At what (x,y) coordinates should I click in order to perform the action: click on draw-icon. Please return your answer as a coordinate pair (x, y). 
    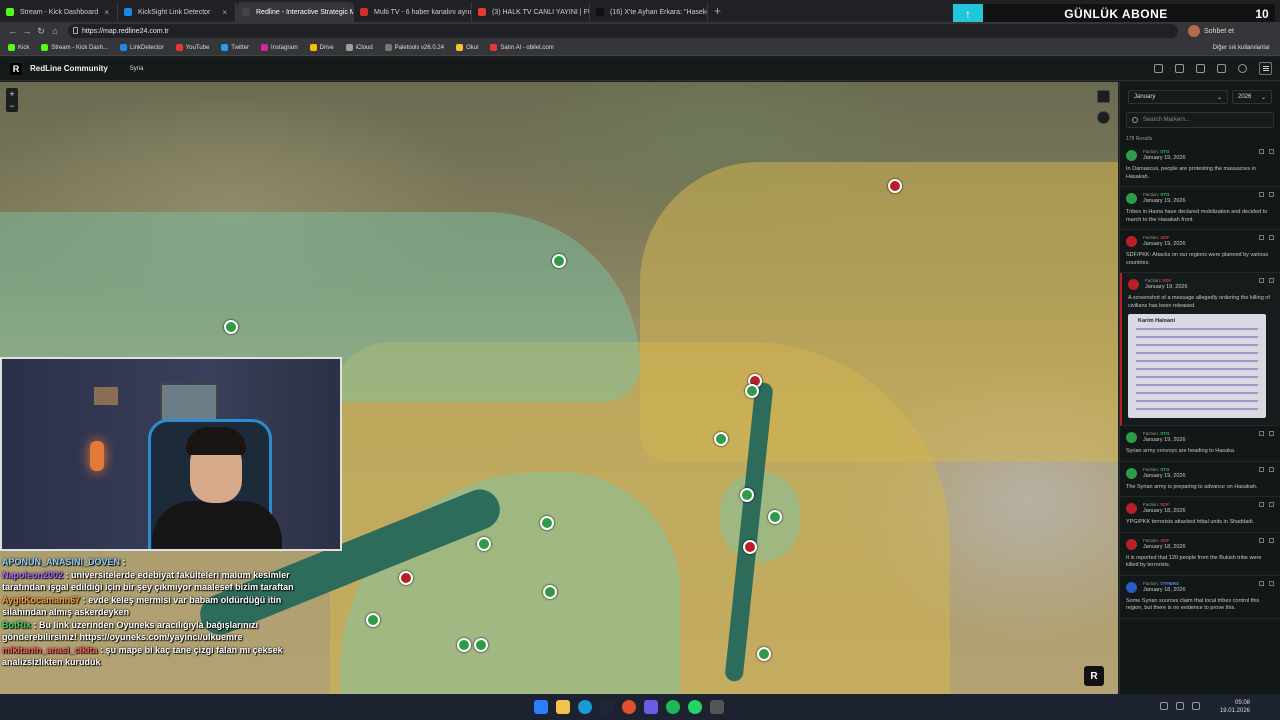
    Looking at the image, I should click on (1158, 68).